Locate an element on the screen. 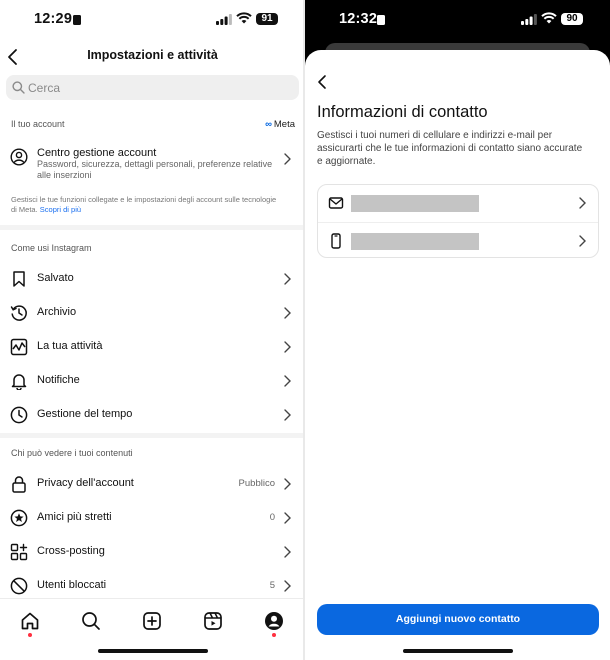 This screenshot has height=660, width=610. star-circle-icon is located at coordinates (19, 518).